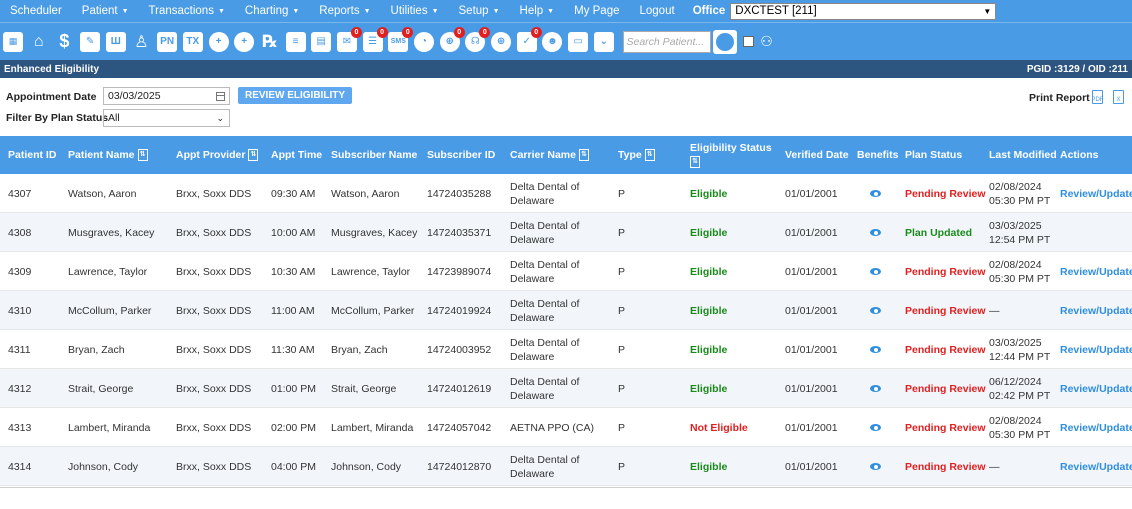  What do you see at coordinates (349, 39) in the screenshot?
I see `mail-icon: ✉ 0` at bounding box center [349, 39].